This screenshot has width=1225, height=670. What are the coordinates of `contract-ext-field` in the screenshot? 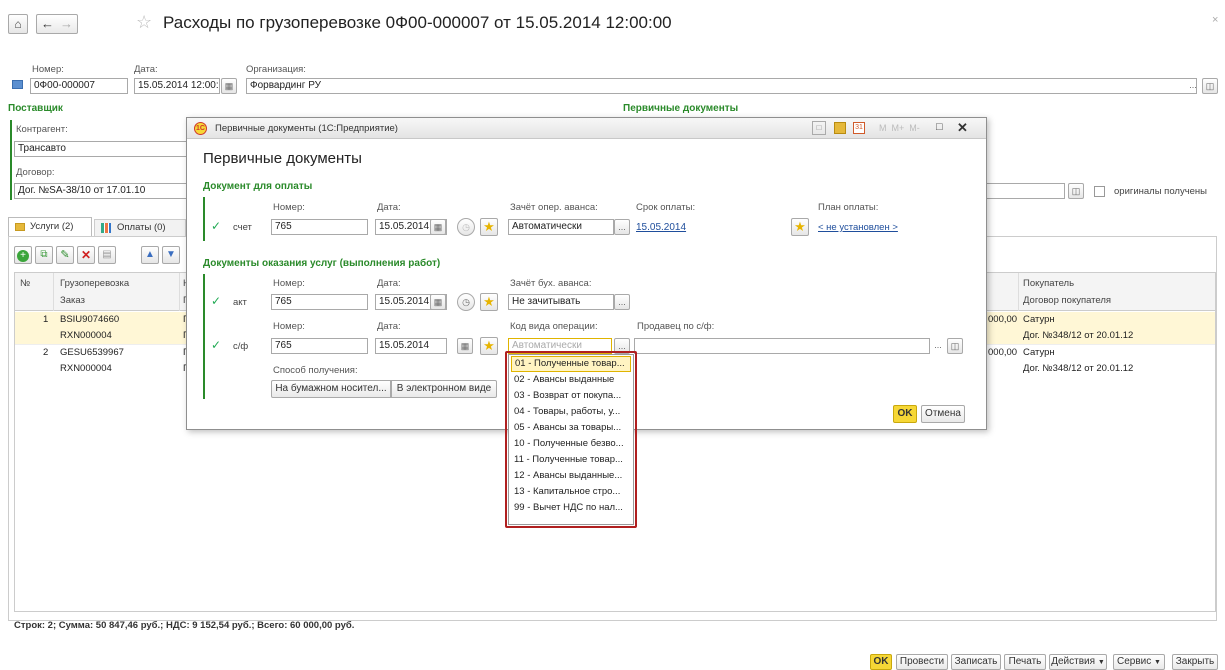 It's located at (1025, 191).